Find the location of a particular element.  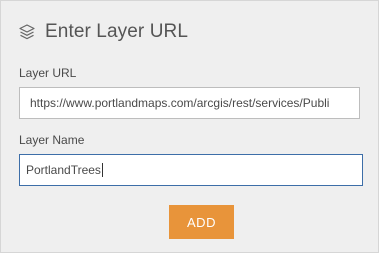

layer-name-input: PortlandTrees is located at coordinates (191, 170).